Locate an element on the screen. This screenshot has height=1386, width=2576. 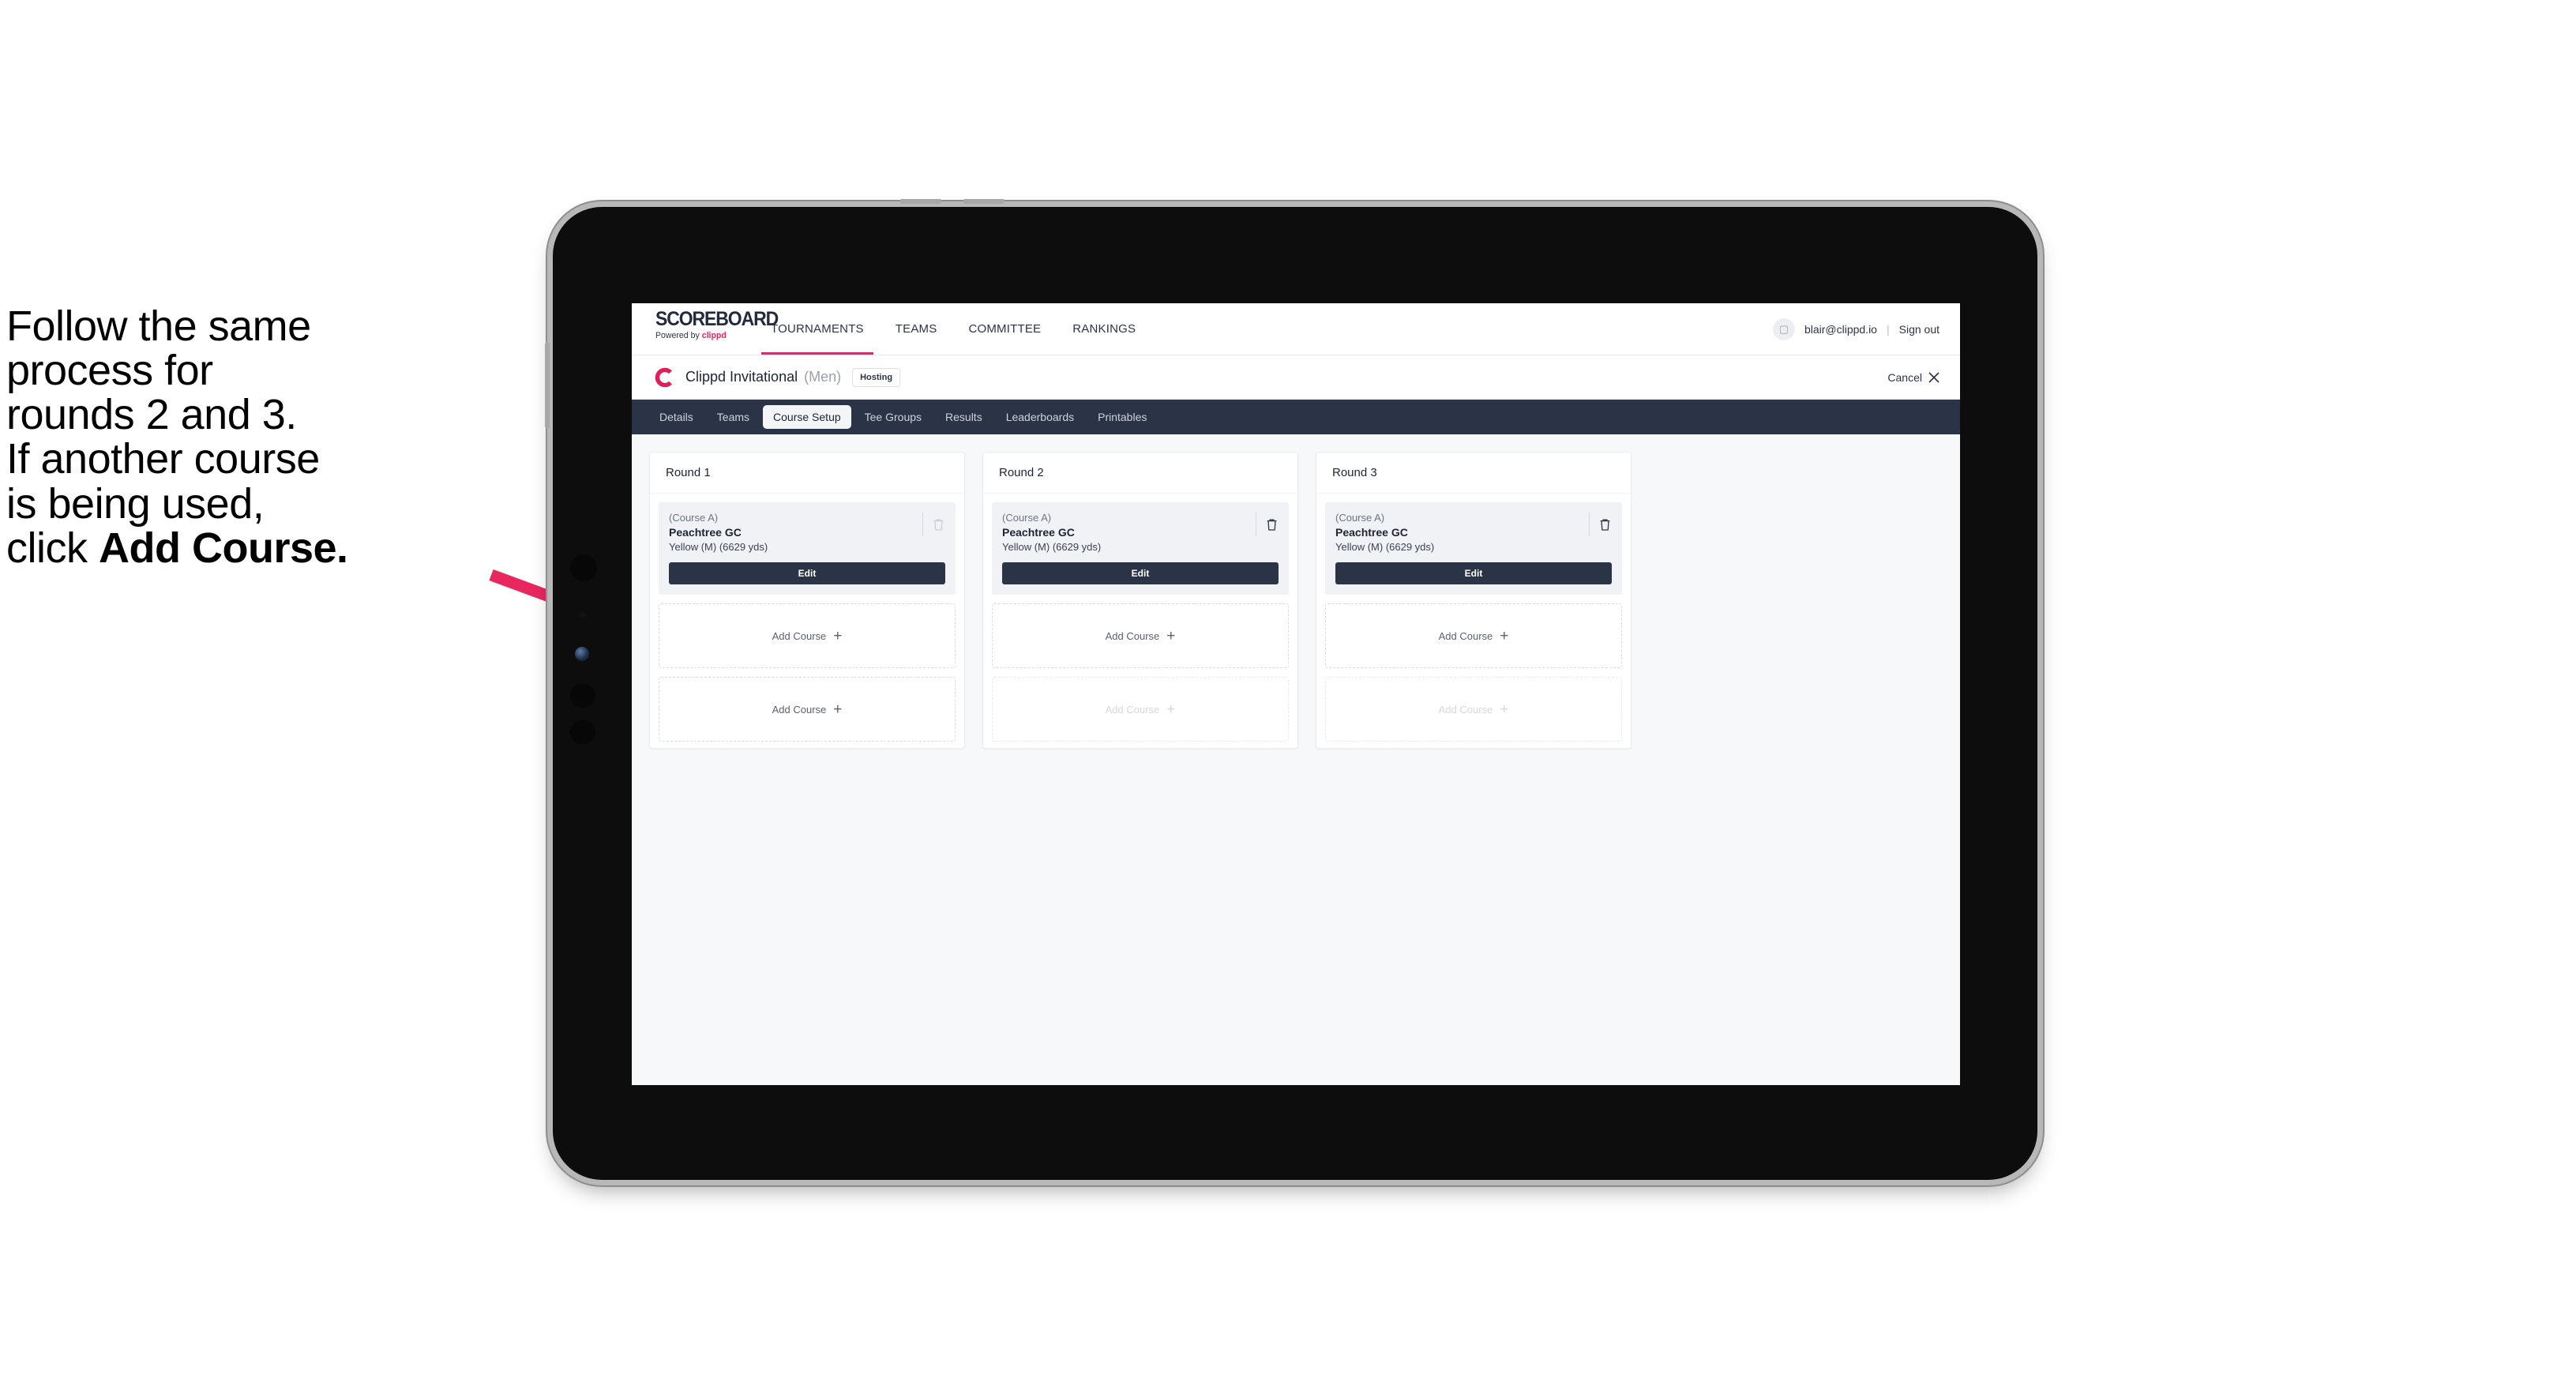
account-email: blair@clippd.io is located at coordinates (1840, 329).